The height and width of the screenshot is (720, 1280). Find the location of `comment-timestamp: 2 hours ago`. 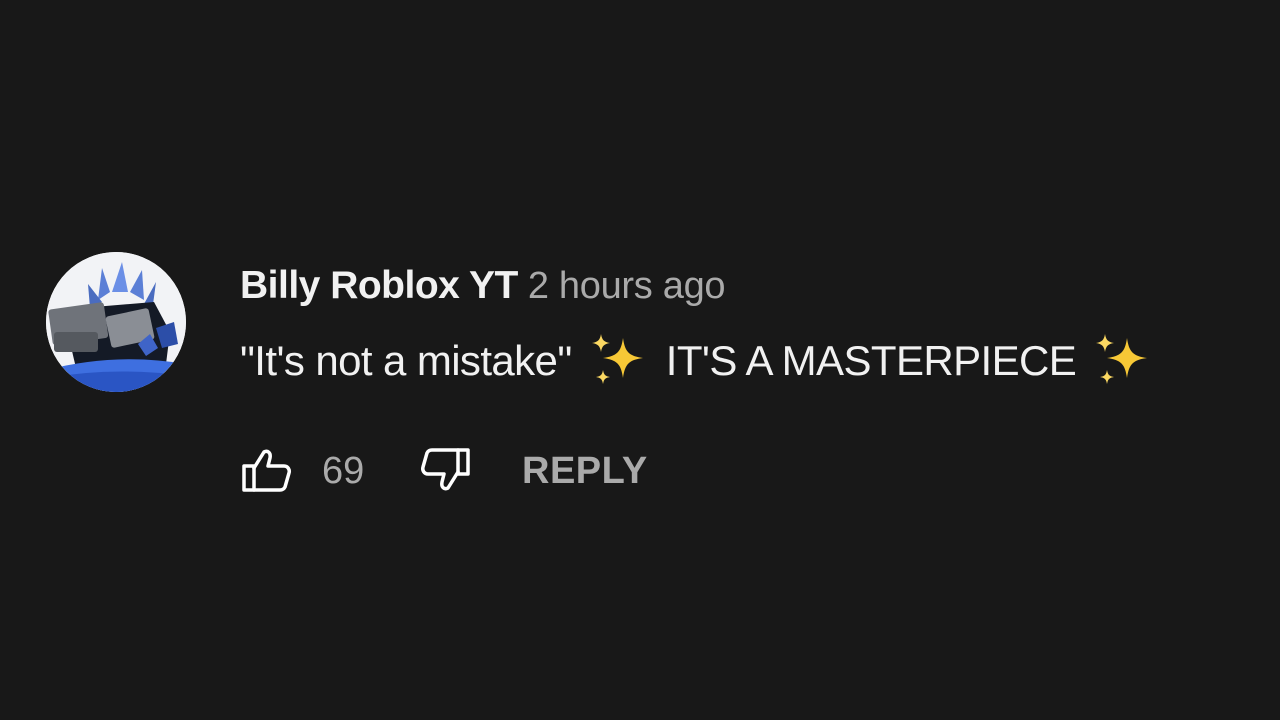

comment-timestamp: 2 hours ago is located at coordinates (627, 286).